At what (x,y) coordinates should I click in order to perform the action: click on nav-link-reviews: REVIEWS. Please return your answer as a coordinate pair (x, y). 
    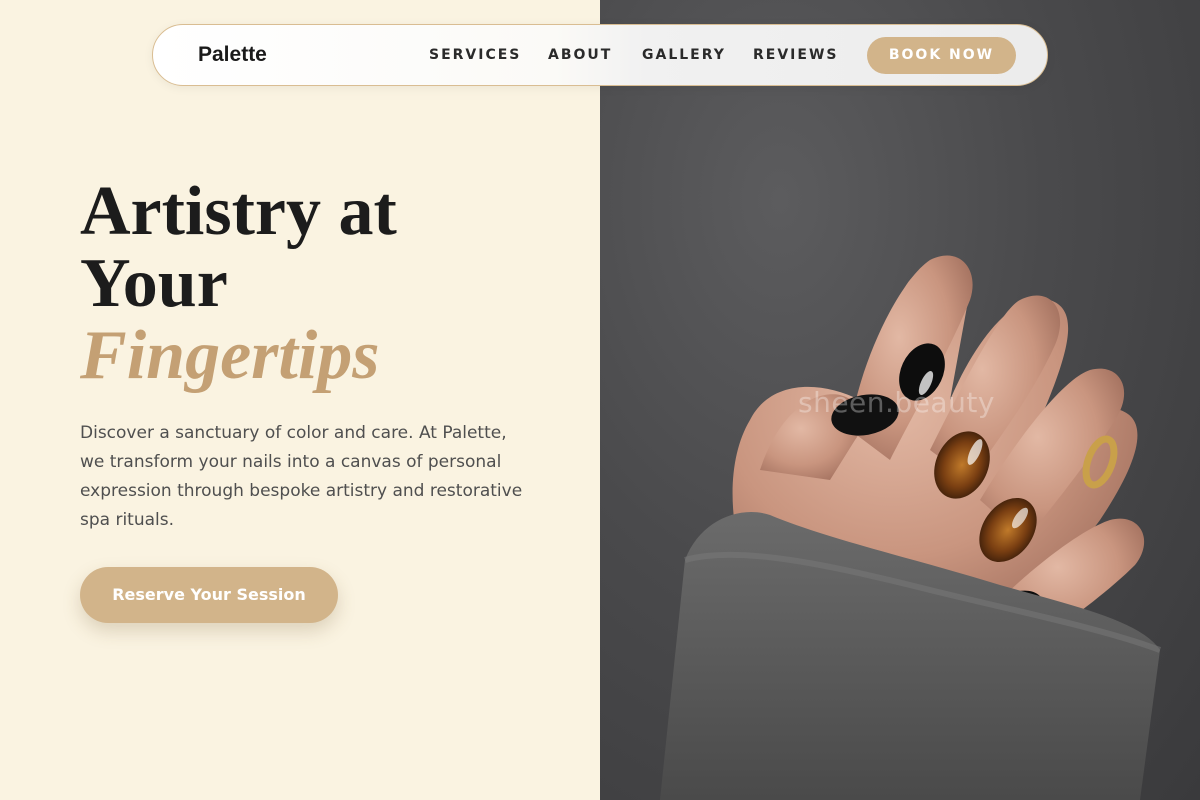
    Looking at the image, I should click on (795, 55).